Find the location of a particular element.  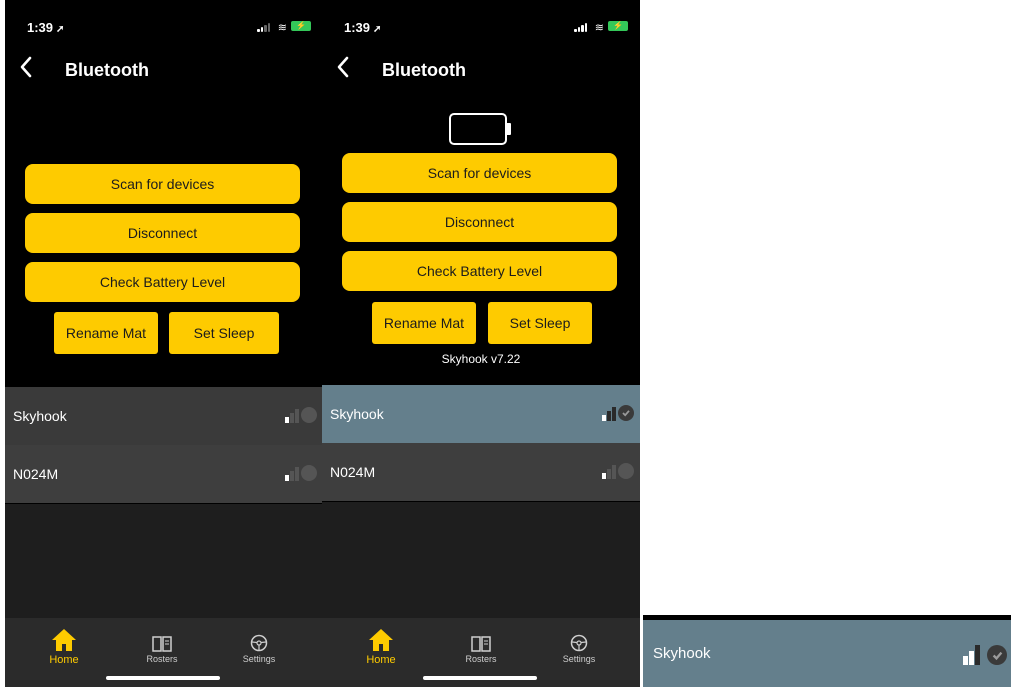

firmware-version: Skyhook v7.22 is located at coordinates (481, 359).